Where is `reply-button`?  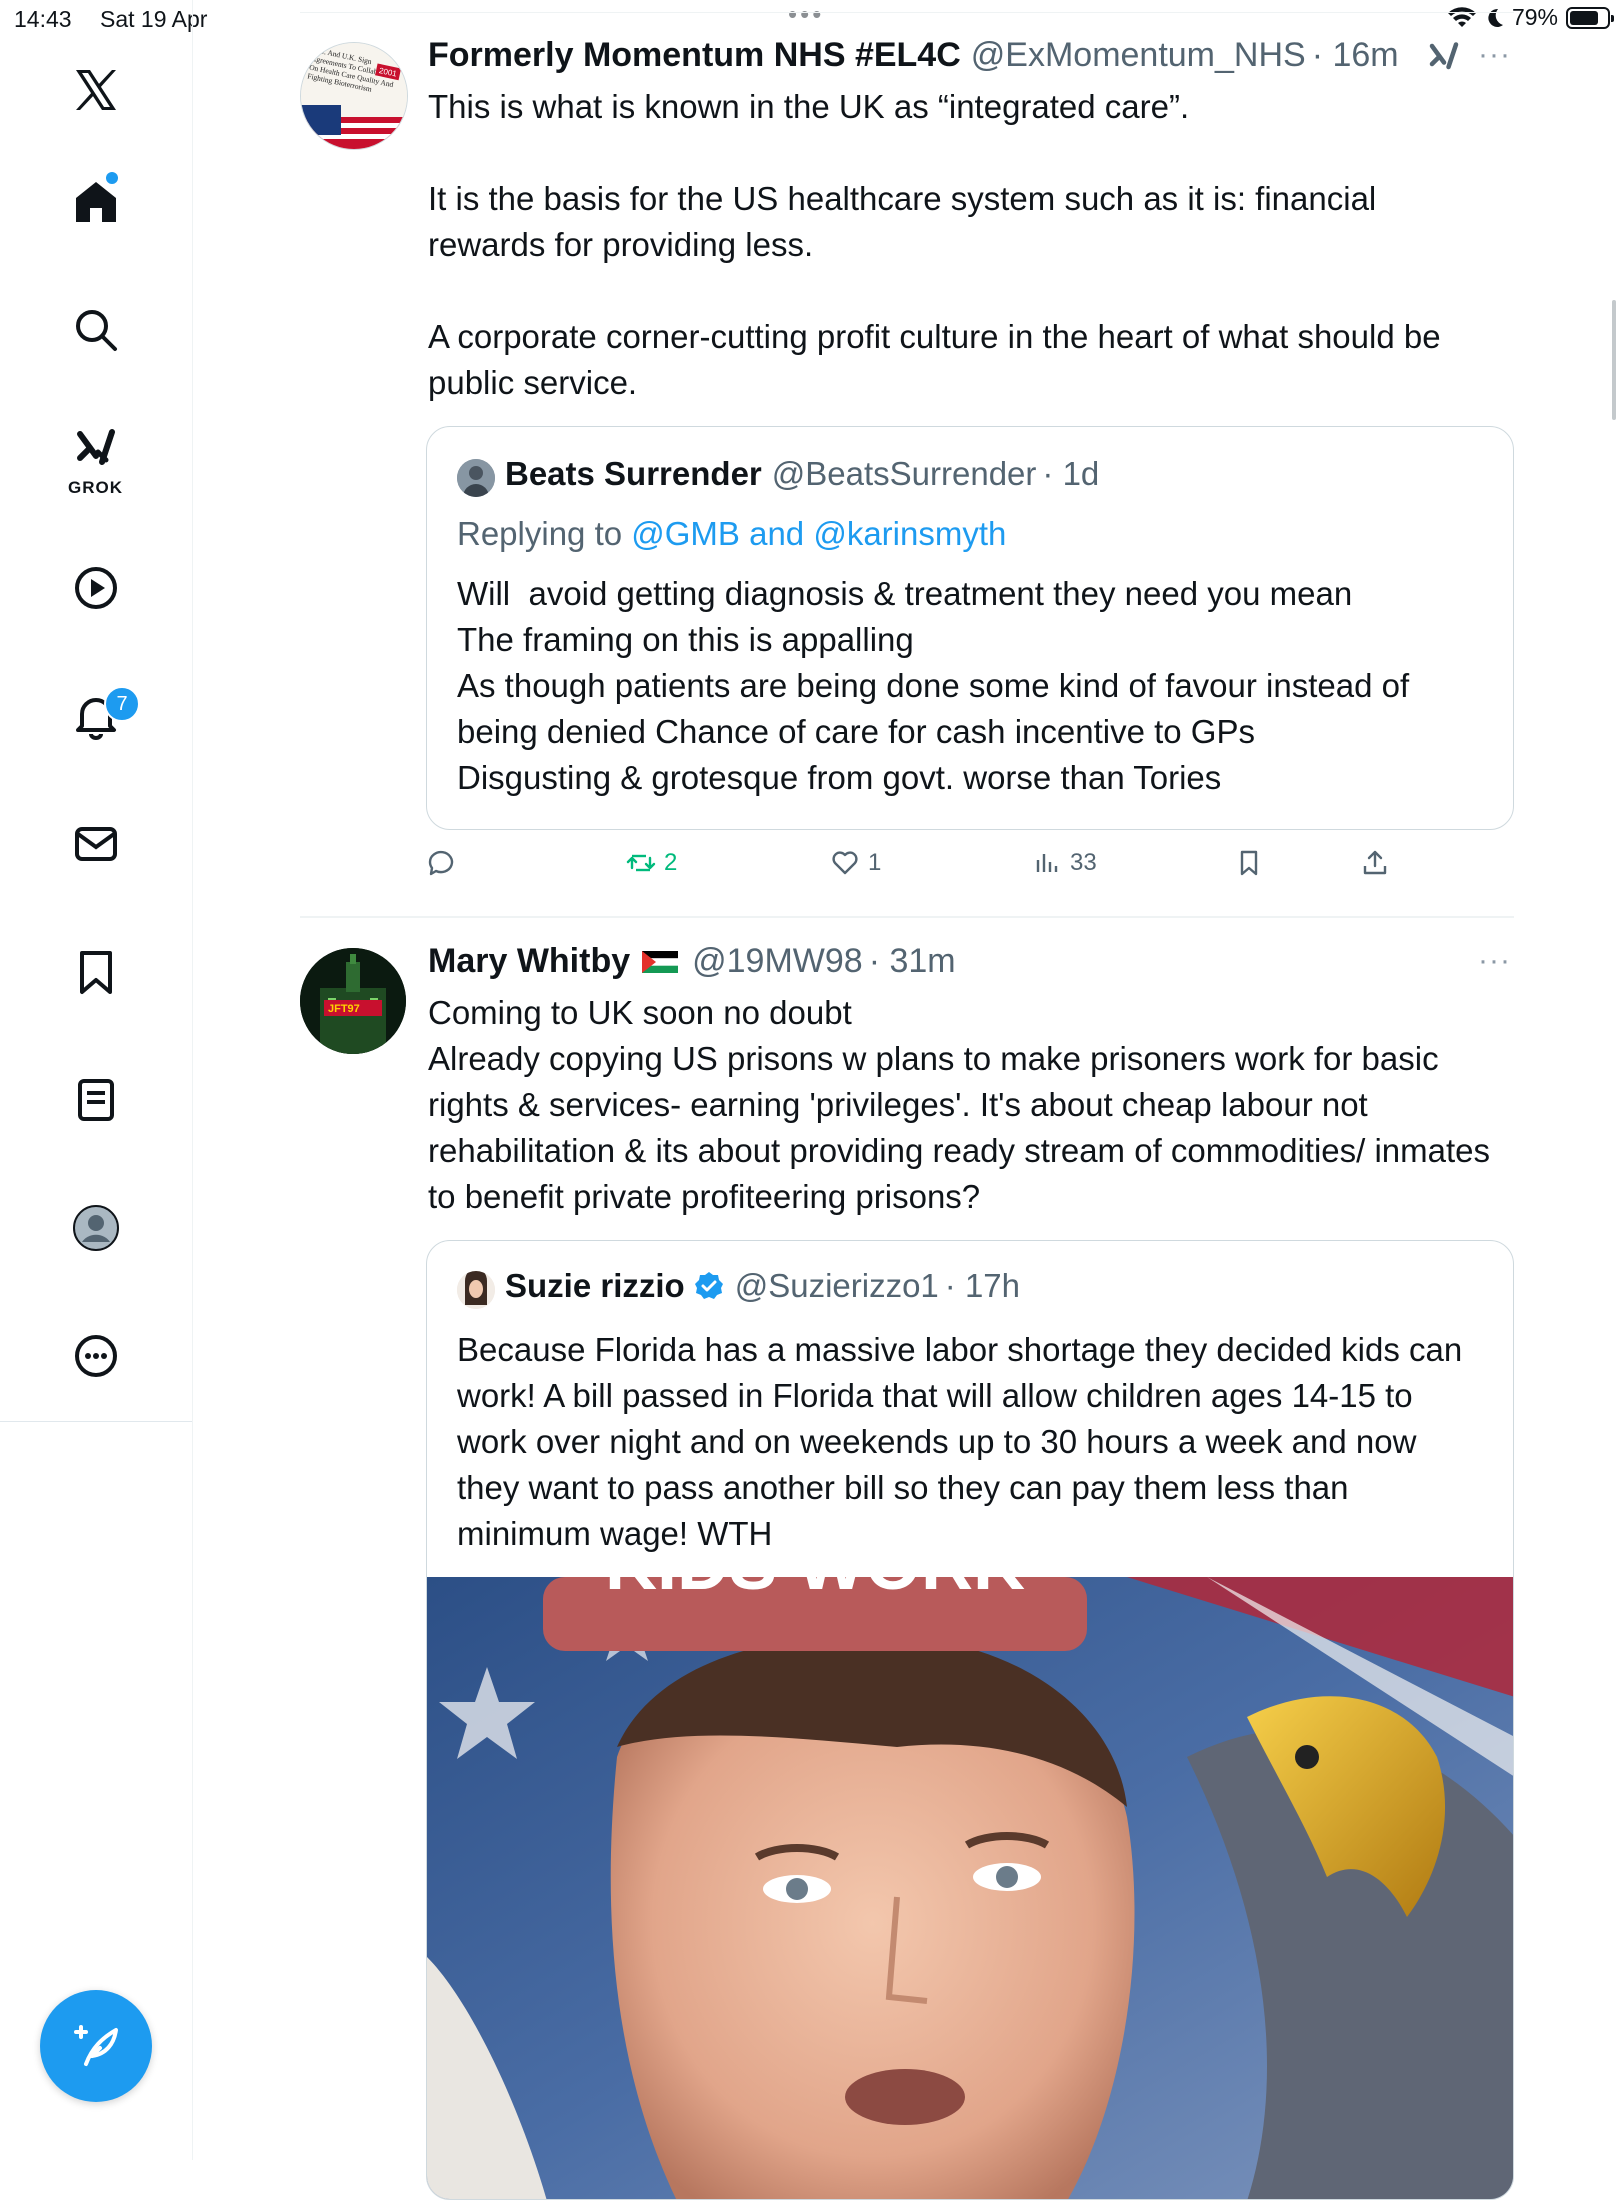
reply-button is located at coordinates (445, 863).